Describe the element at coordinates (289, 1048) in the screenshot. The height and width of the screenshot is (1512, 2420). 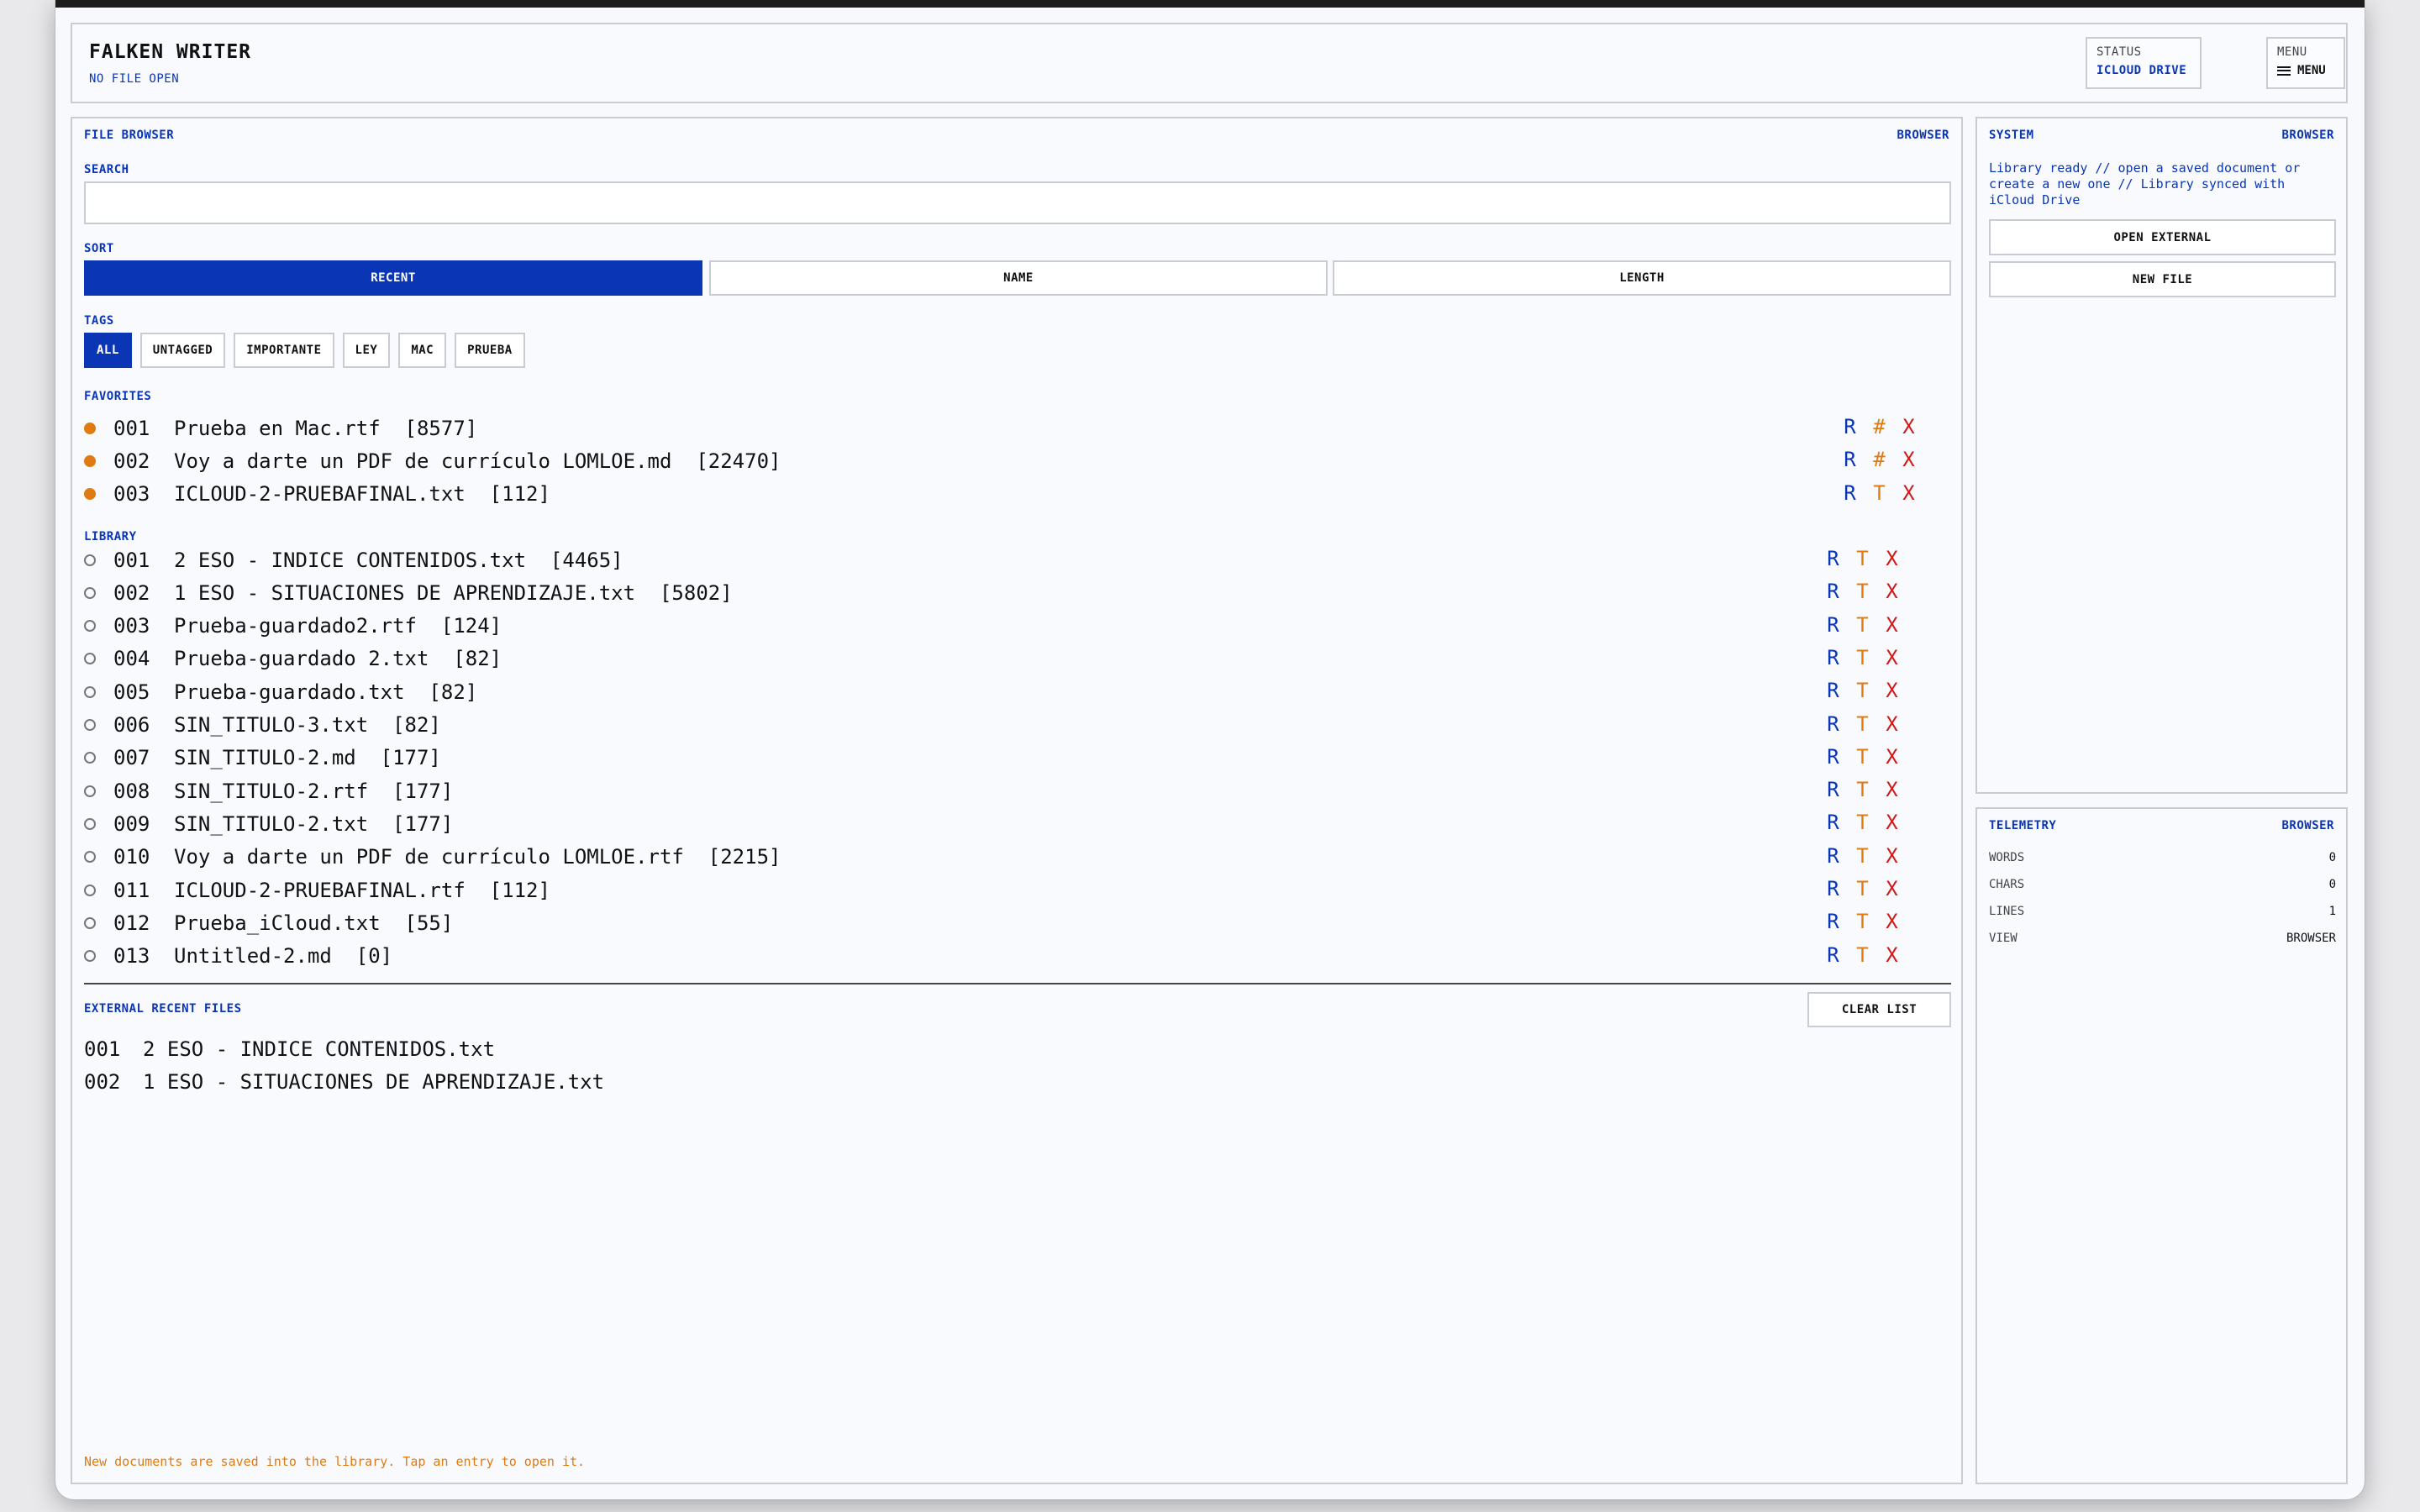
I see `external-item: 001 2 ESO - INDICE CONTENIDOS.txt` at that location.